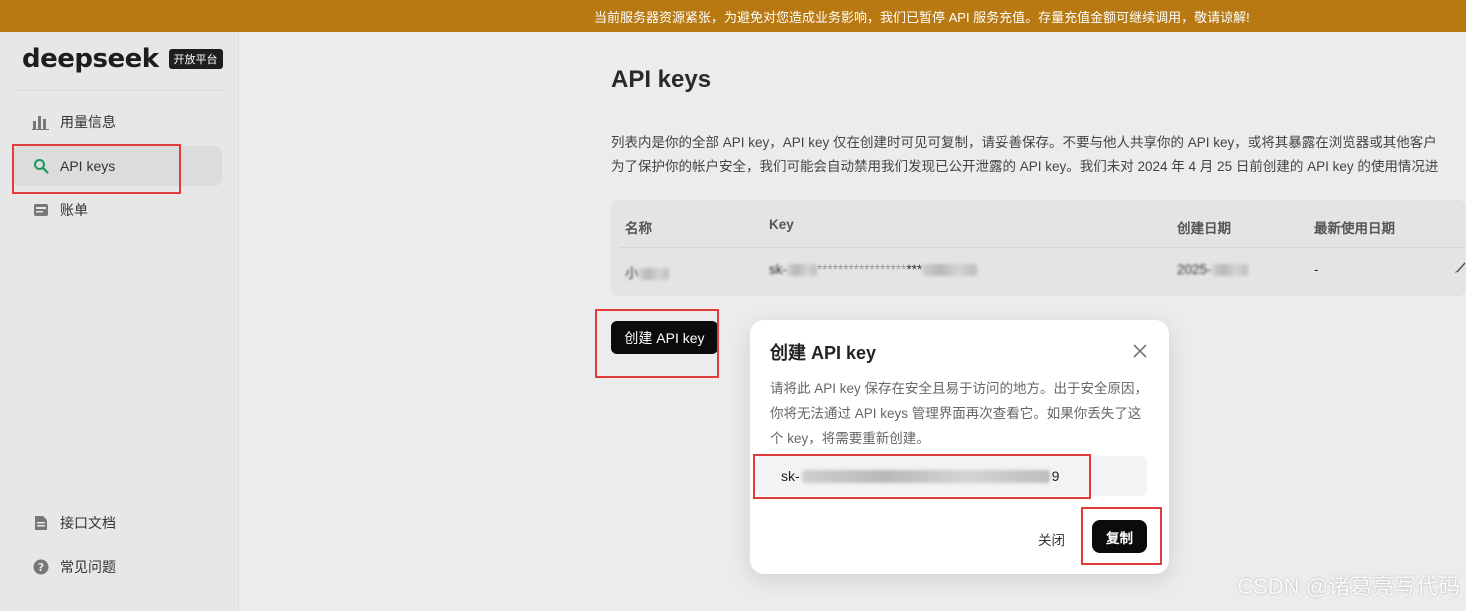  I want to click on masked-key-cell: sk- ********************, so click(873, 269).